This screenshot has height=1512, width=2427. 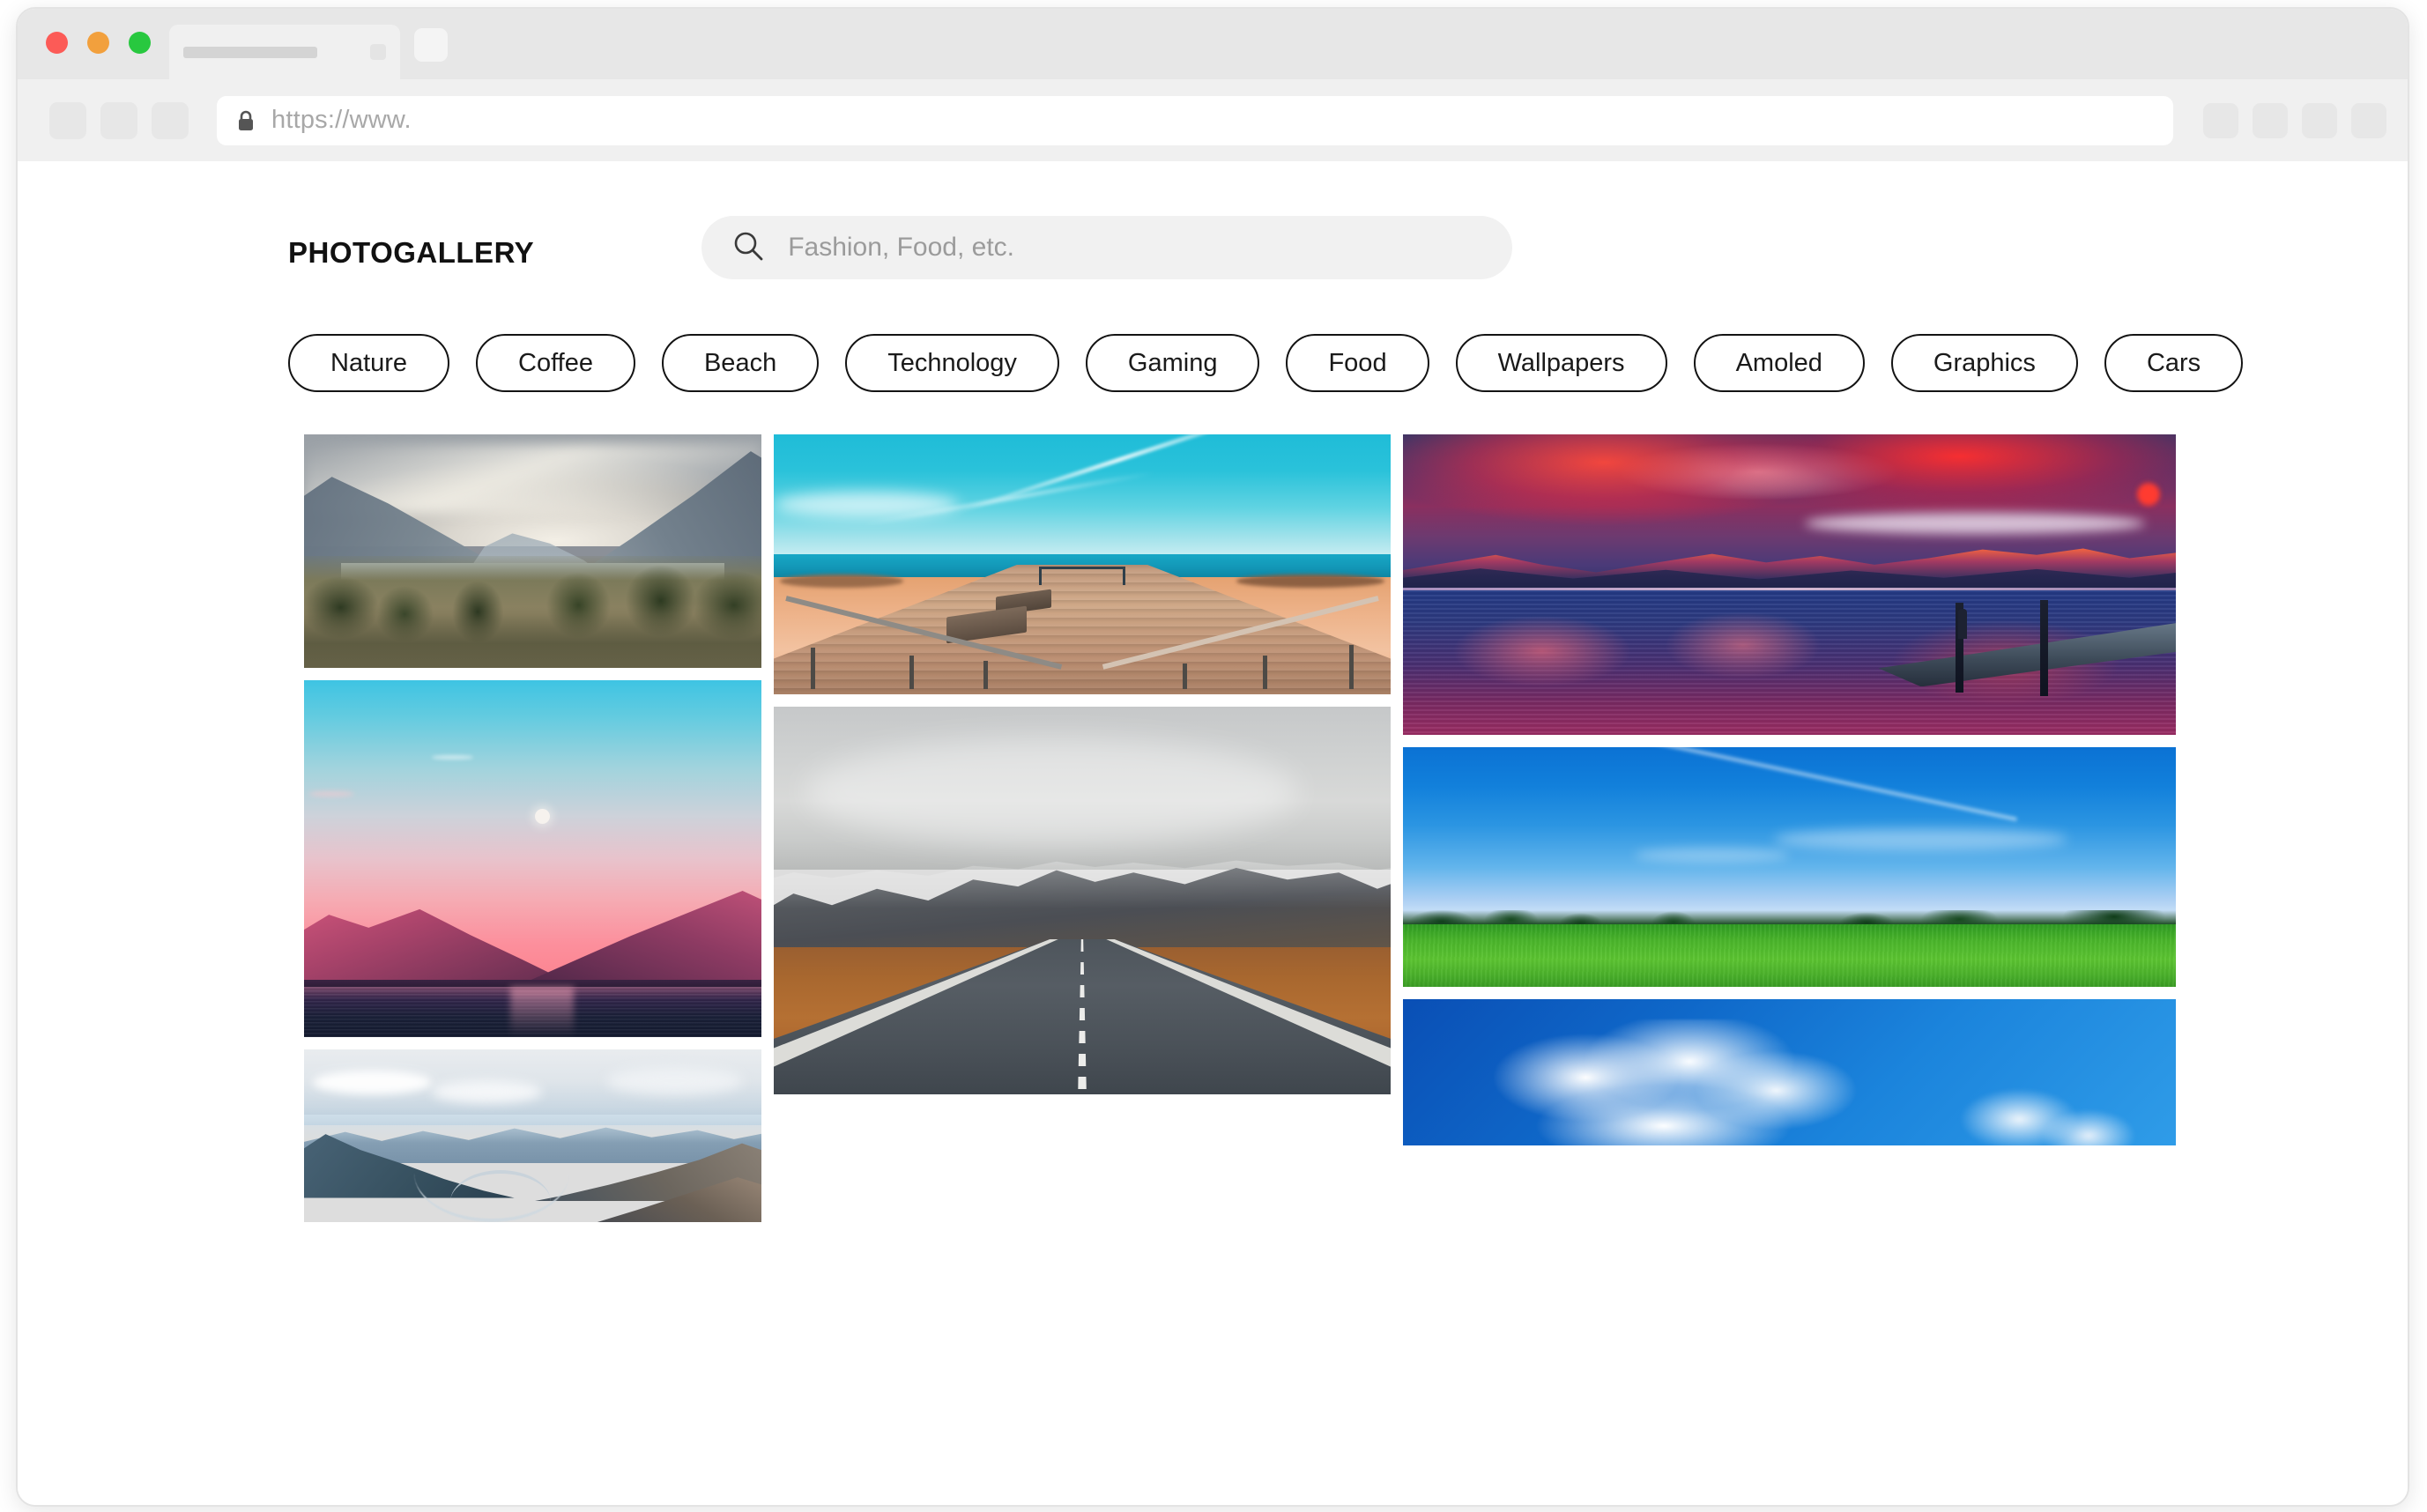 What do you see at coordinates (411, 248) in the screenshot?
I see `brand-logo: PhotoGallery` at bounding box center [411, 248].